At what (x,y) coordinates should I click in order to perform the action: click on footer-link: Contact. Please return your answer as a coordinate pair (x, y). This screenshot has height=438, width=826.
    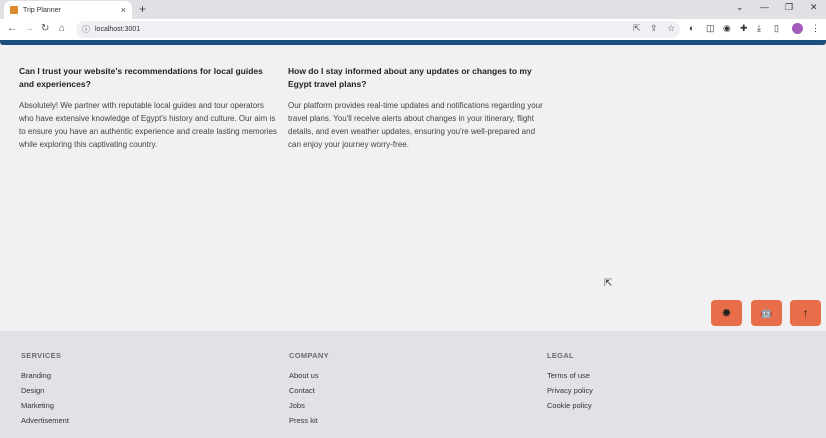
    Looking at the image, I should click on (309, 390).